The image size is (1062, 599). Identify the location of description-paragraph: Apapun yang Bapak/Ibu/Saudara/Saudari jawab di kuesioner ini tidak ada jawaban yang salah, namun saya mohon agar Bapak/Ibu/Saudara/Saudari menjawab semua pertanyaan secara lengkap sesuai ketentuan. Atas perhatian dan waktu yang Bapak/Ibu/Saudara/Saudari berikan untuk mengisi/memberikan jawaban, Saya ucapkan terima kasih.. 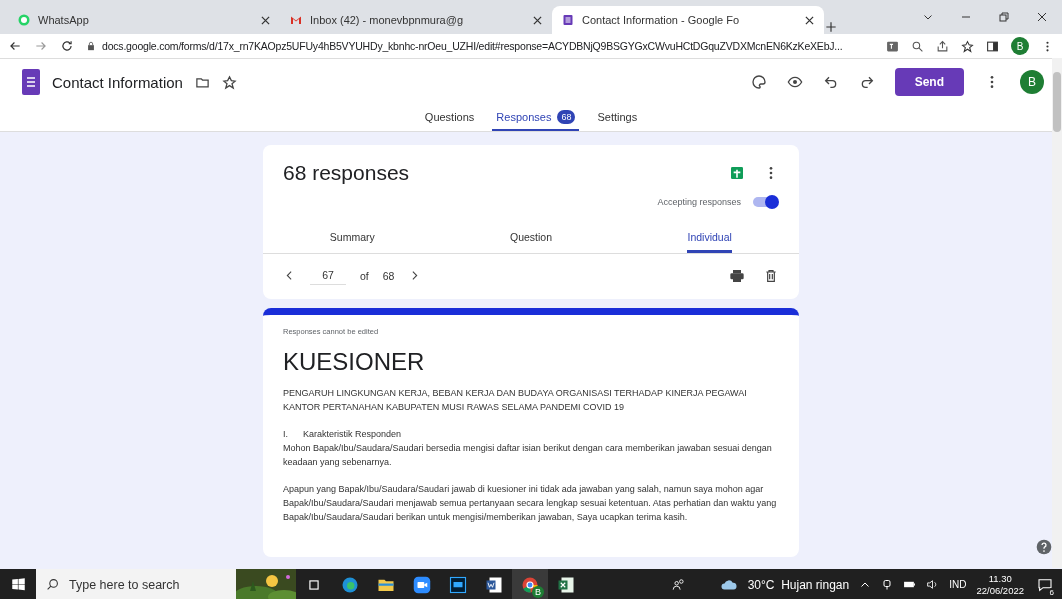
(530, 503).